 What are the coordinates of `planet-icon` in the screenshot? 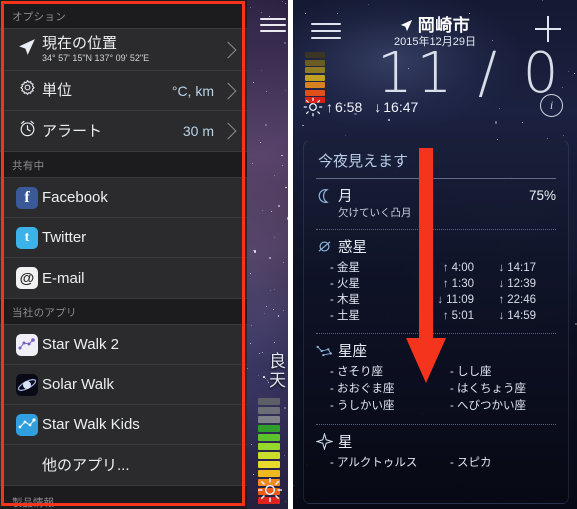 It's located at (327, 246).